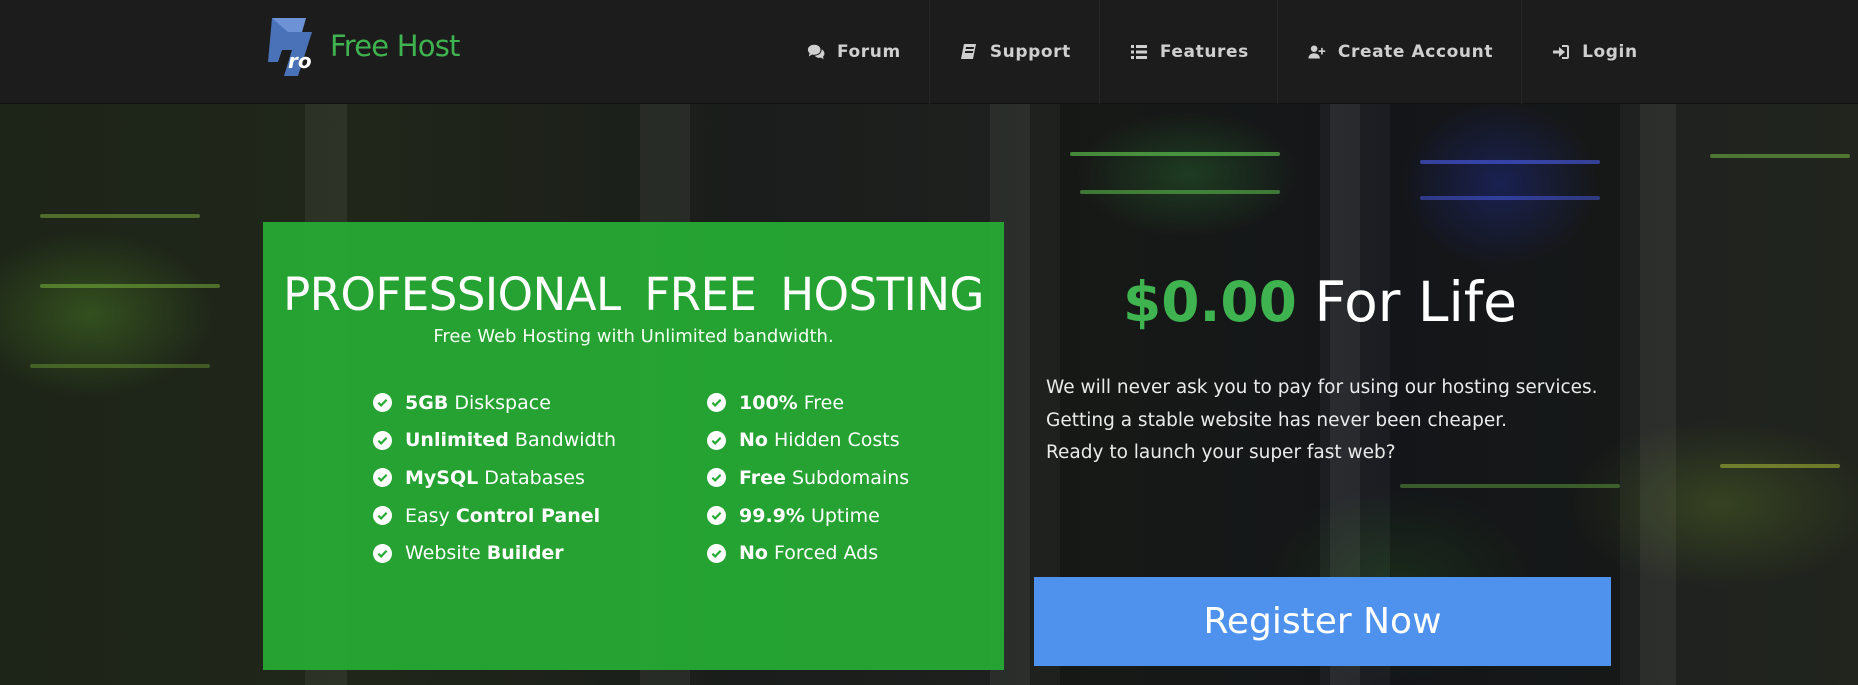 The width and height of the screenshot is (1858, 685). Describe the element at coordinates (808, 441) in the screenshot. I see `feature-item: No Hidden Costs` at that location.